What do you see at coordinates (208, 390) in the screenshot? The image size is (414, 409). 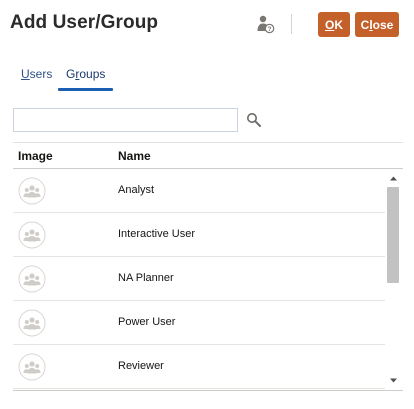 I see `table-bottom-divider` at bounding box center [208, 390].